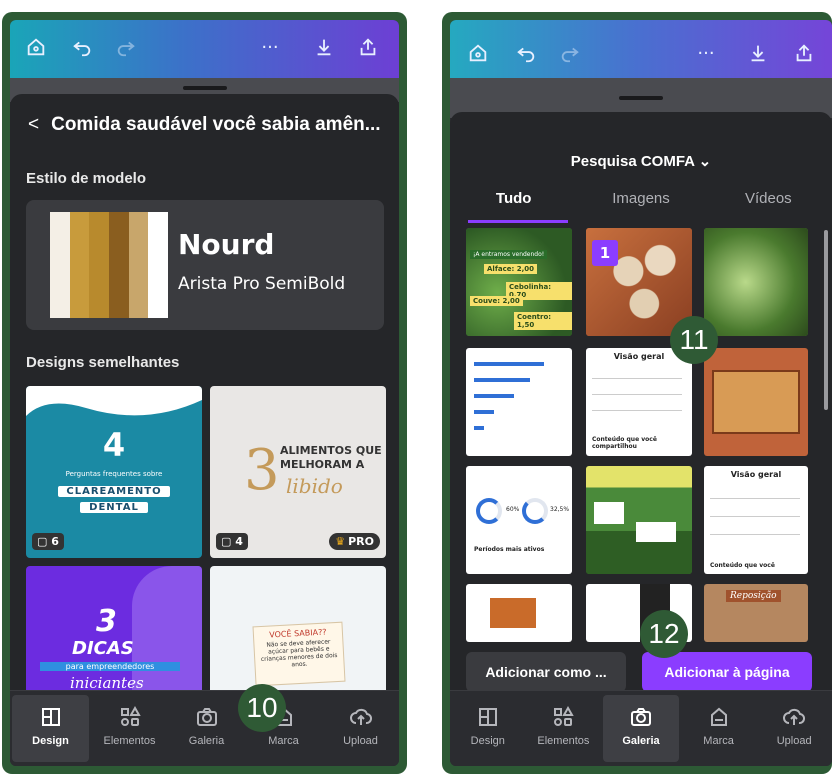  What do you see at coordinates (107, 682) in the screenshot?
I see `tile-line: iniciantes` at bounding box center [107, 682].